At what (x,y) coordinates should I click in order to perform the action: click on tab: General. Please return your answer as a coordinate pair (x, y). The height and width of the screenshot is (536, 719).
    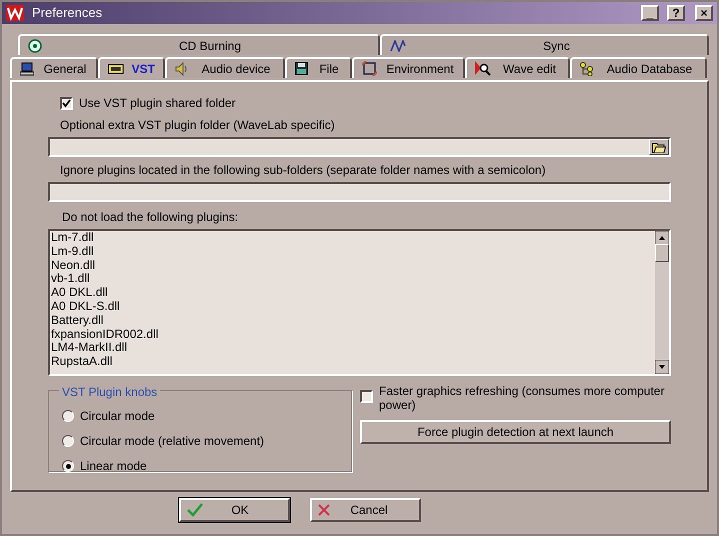
    Looking at the image, I should click on (54, 67).